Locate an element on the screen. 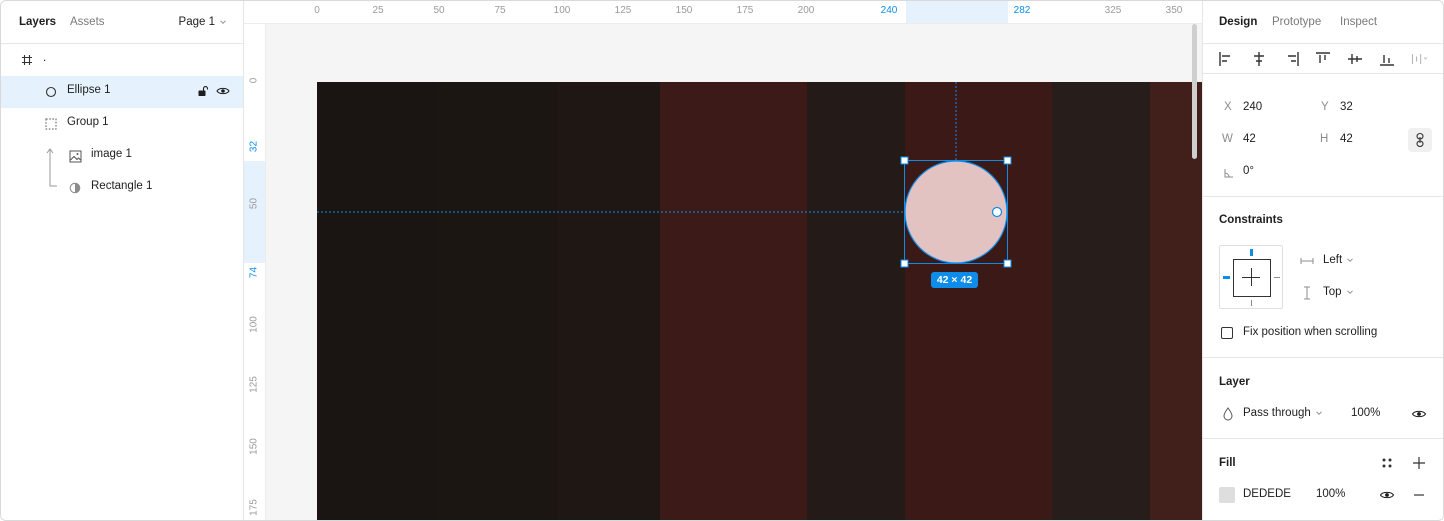  image-icon is located at coordinates (75, 156).